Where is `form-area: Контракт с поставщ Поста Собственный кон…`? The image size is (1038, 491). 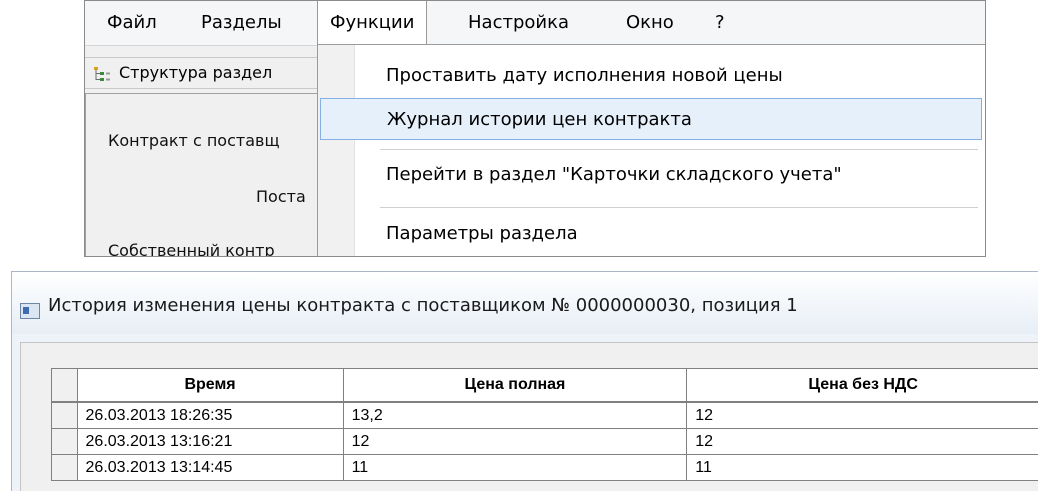 form-area: Контракт с поставщ Поста Собственный кон… is located at coordinates (207, 175).